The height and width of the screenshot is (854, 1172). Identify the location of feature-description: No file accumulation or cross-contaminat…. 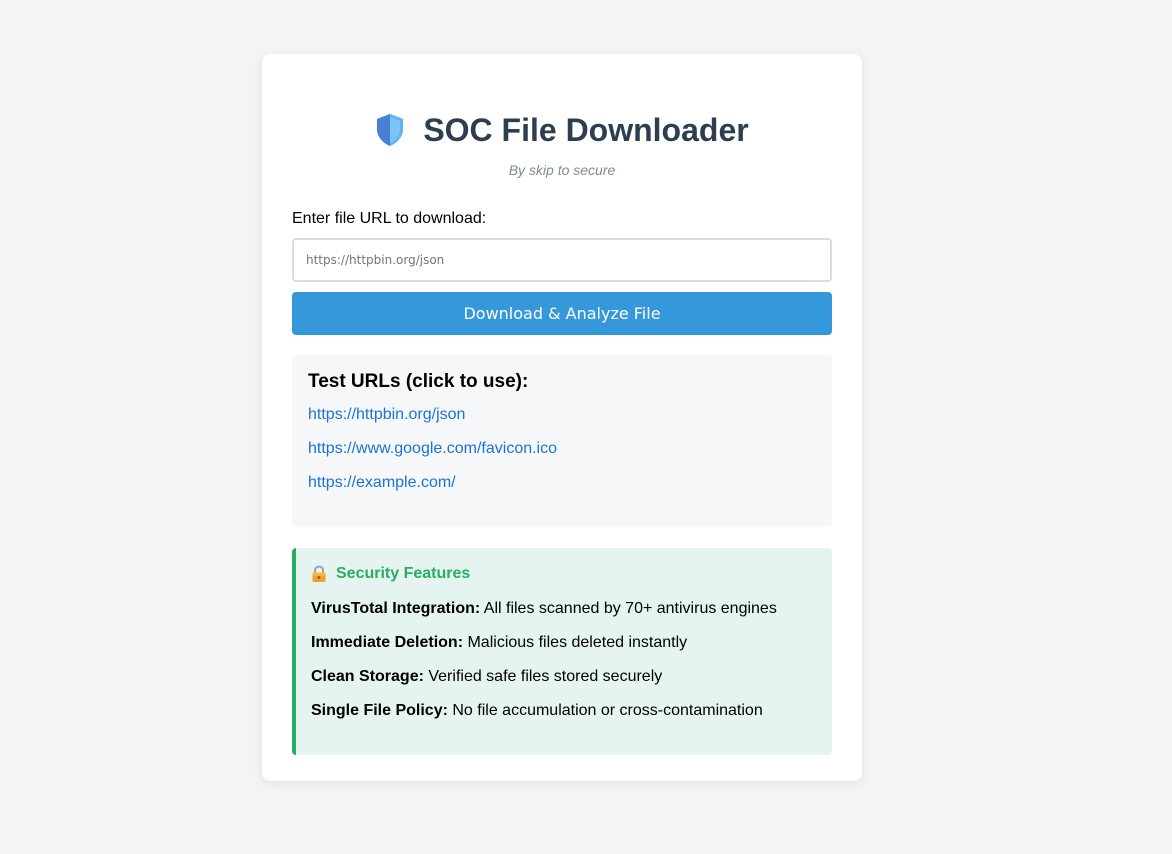
(605, 710).